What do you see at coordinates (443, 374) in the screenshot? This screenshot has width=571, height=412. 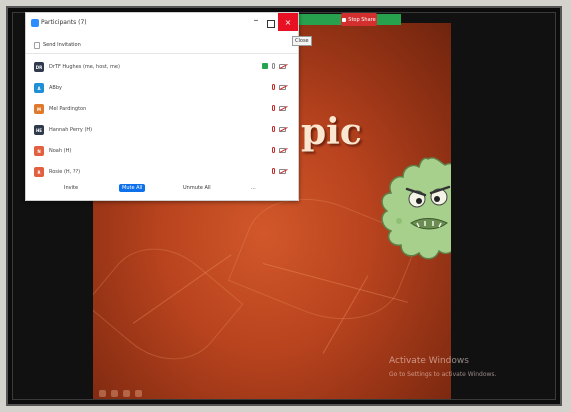 I see `watermark-line-2: Go to Settings to activate Windows.` at bounding box center [443, 374].